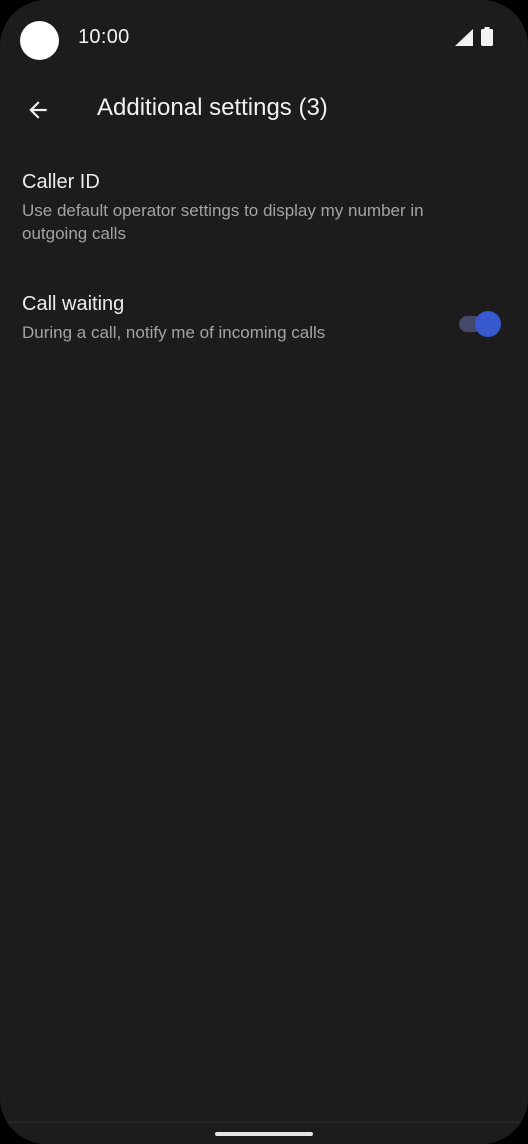  I want to click on navigation-bar-divider, so click(264, 1122).